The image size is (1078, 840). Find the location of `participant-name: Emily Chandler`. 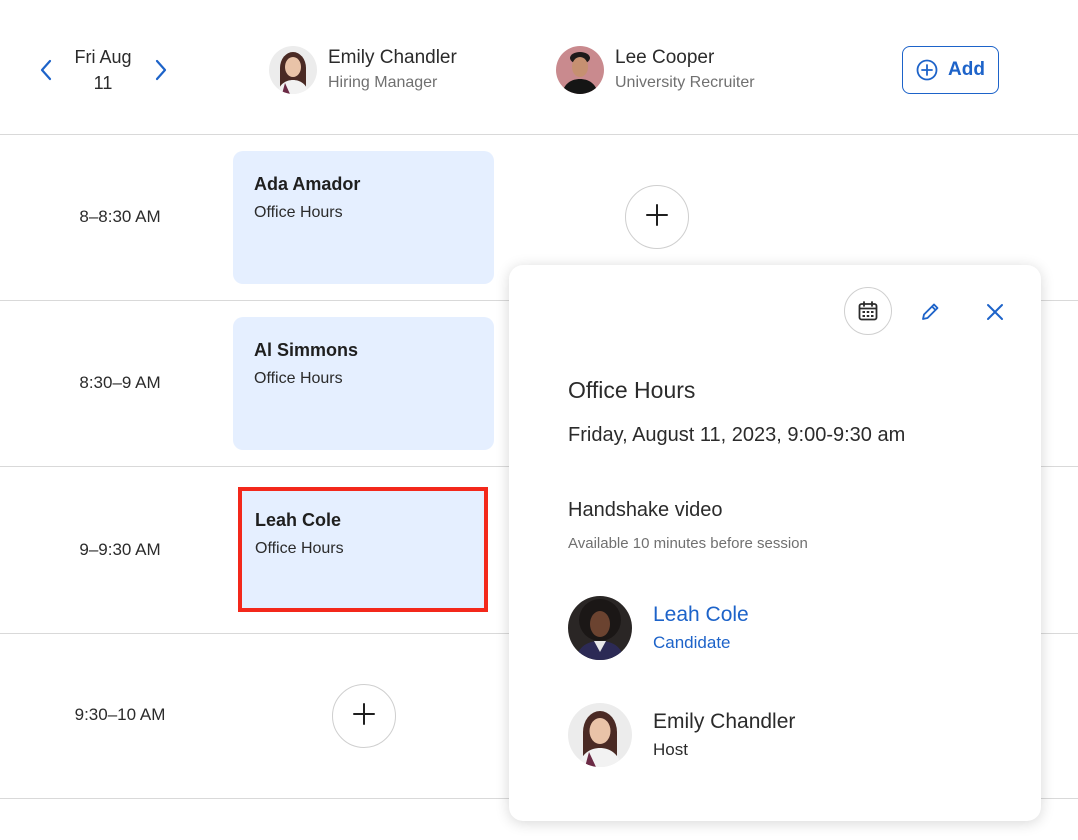

participant-name: Emily Chandler is located at coordinates (724, 721).